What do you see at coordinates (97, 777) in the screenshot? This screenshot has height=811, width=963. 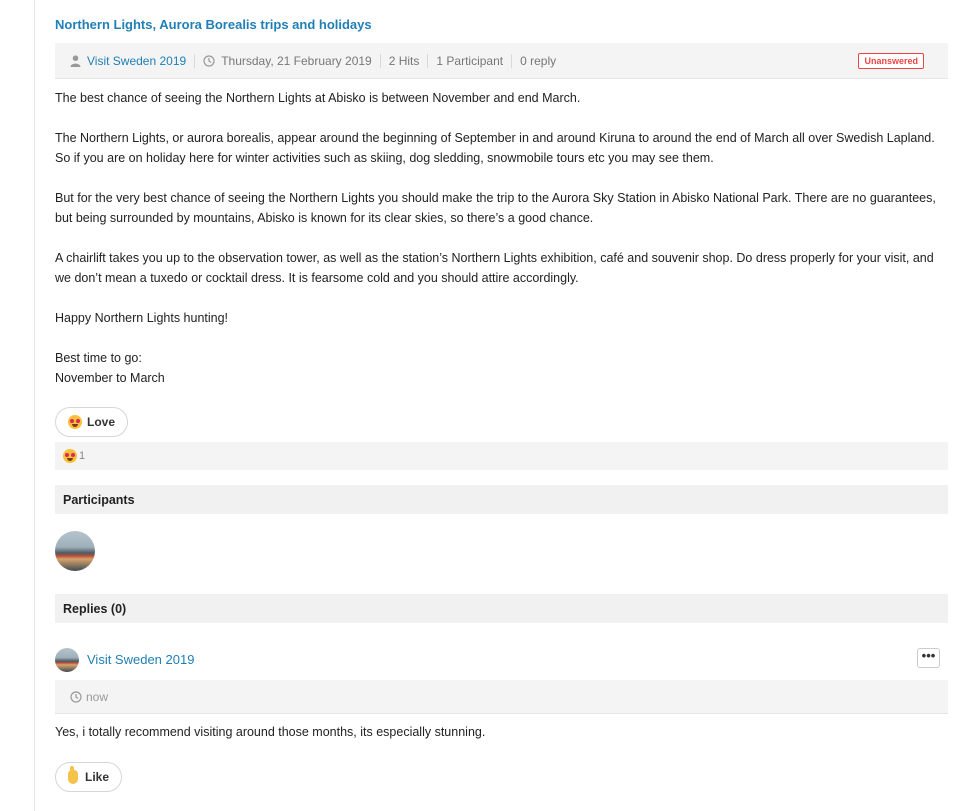 I see `like-button-label: Like` at bounding box center [97, 777].